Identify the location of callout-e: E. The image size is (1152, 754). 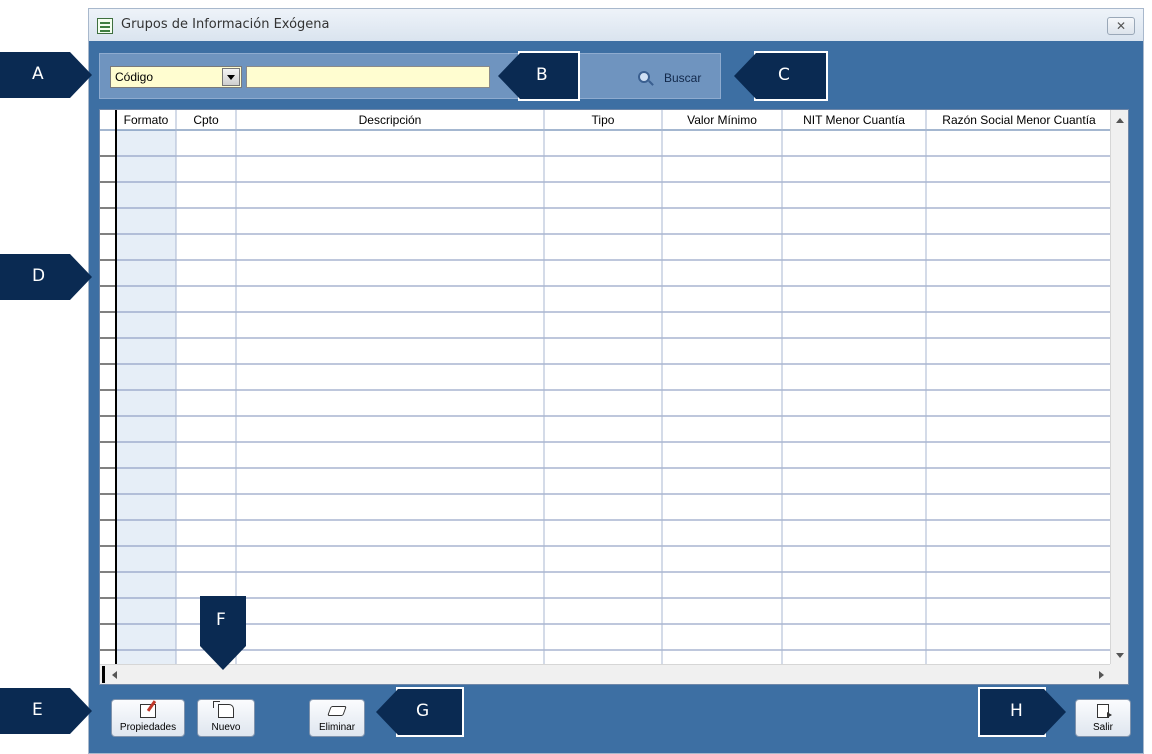
(46, 711).